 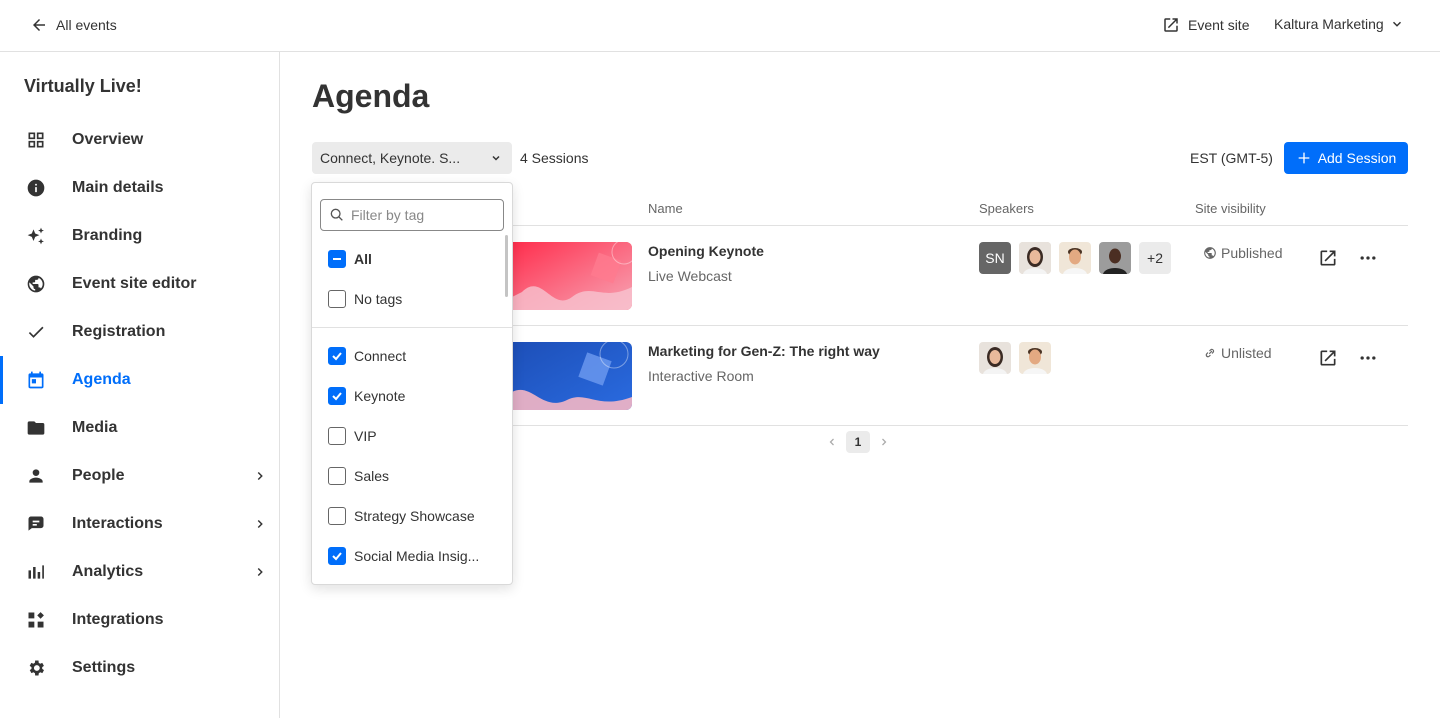 I want to click on sidebar-item-label: Settings, so click(x=104, y=667).